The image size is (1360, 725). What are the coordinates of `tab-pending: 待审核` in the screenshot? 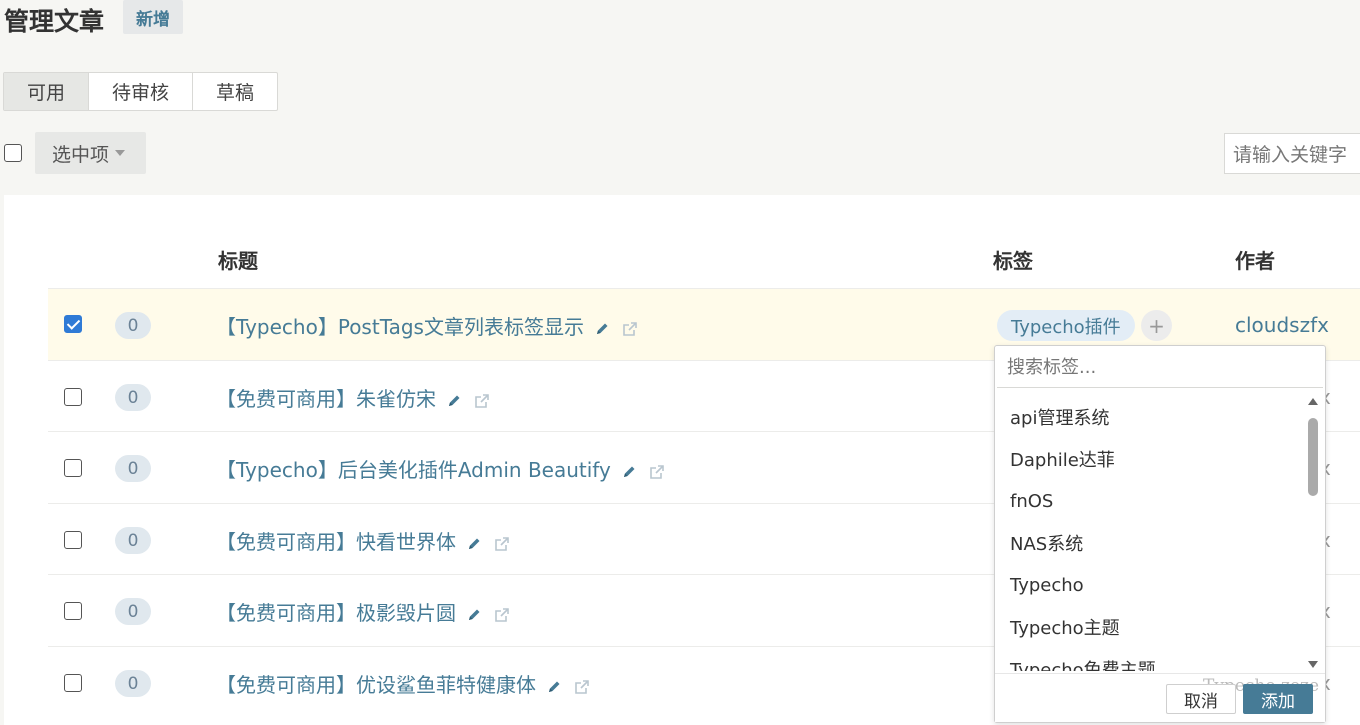 It's located at (141, 91).